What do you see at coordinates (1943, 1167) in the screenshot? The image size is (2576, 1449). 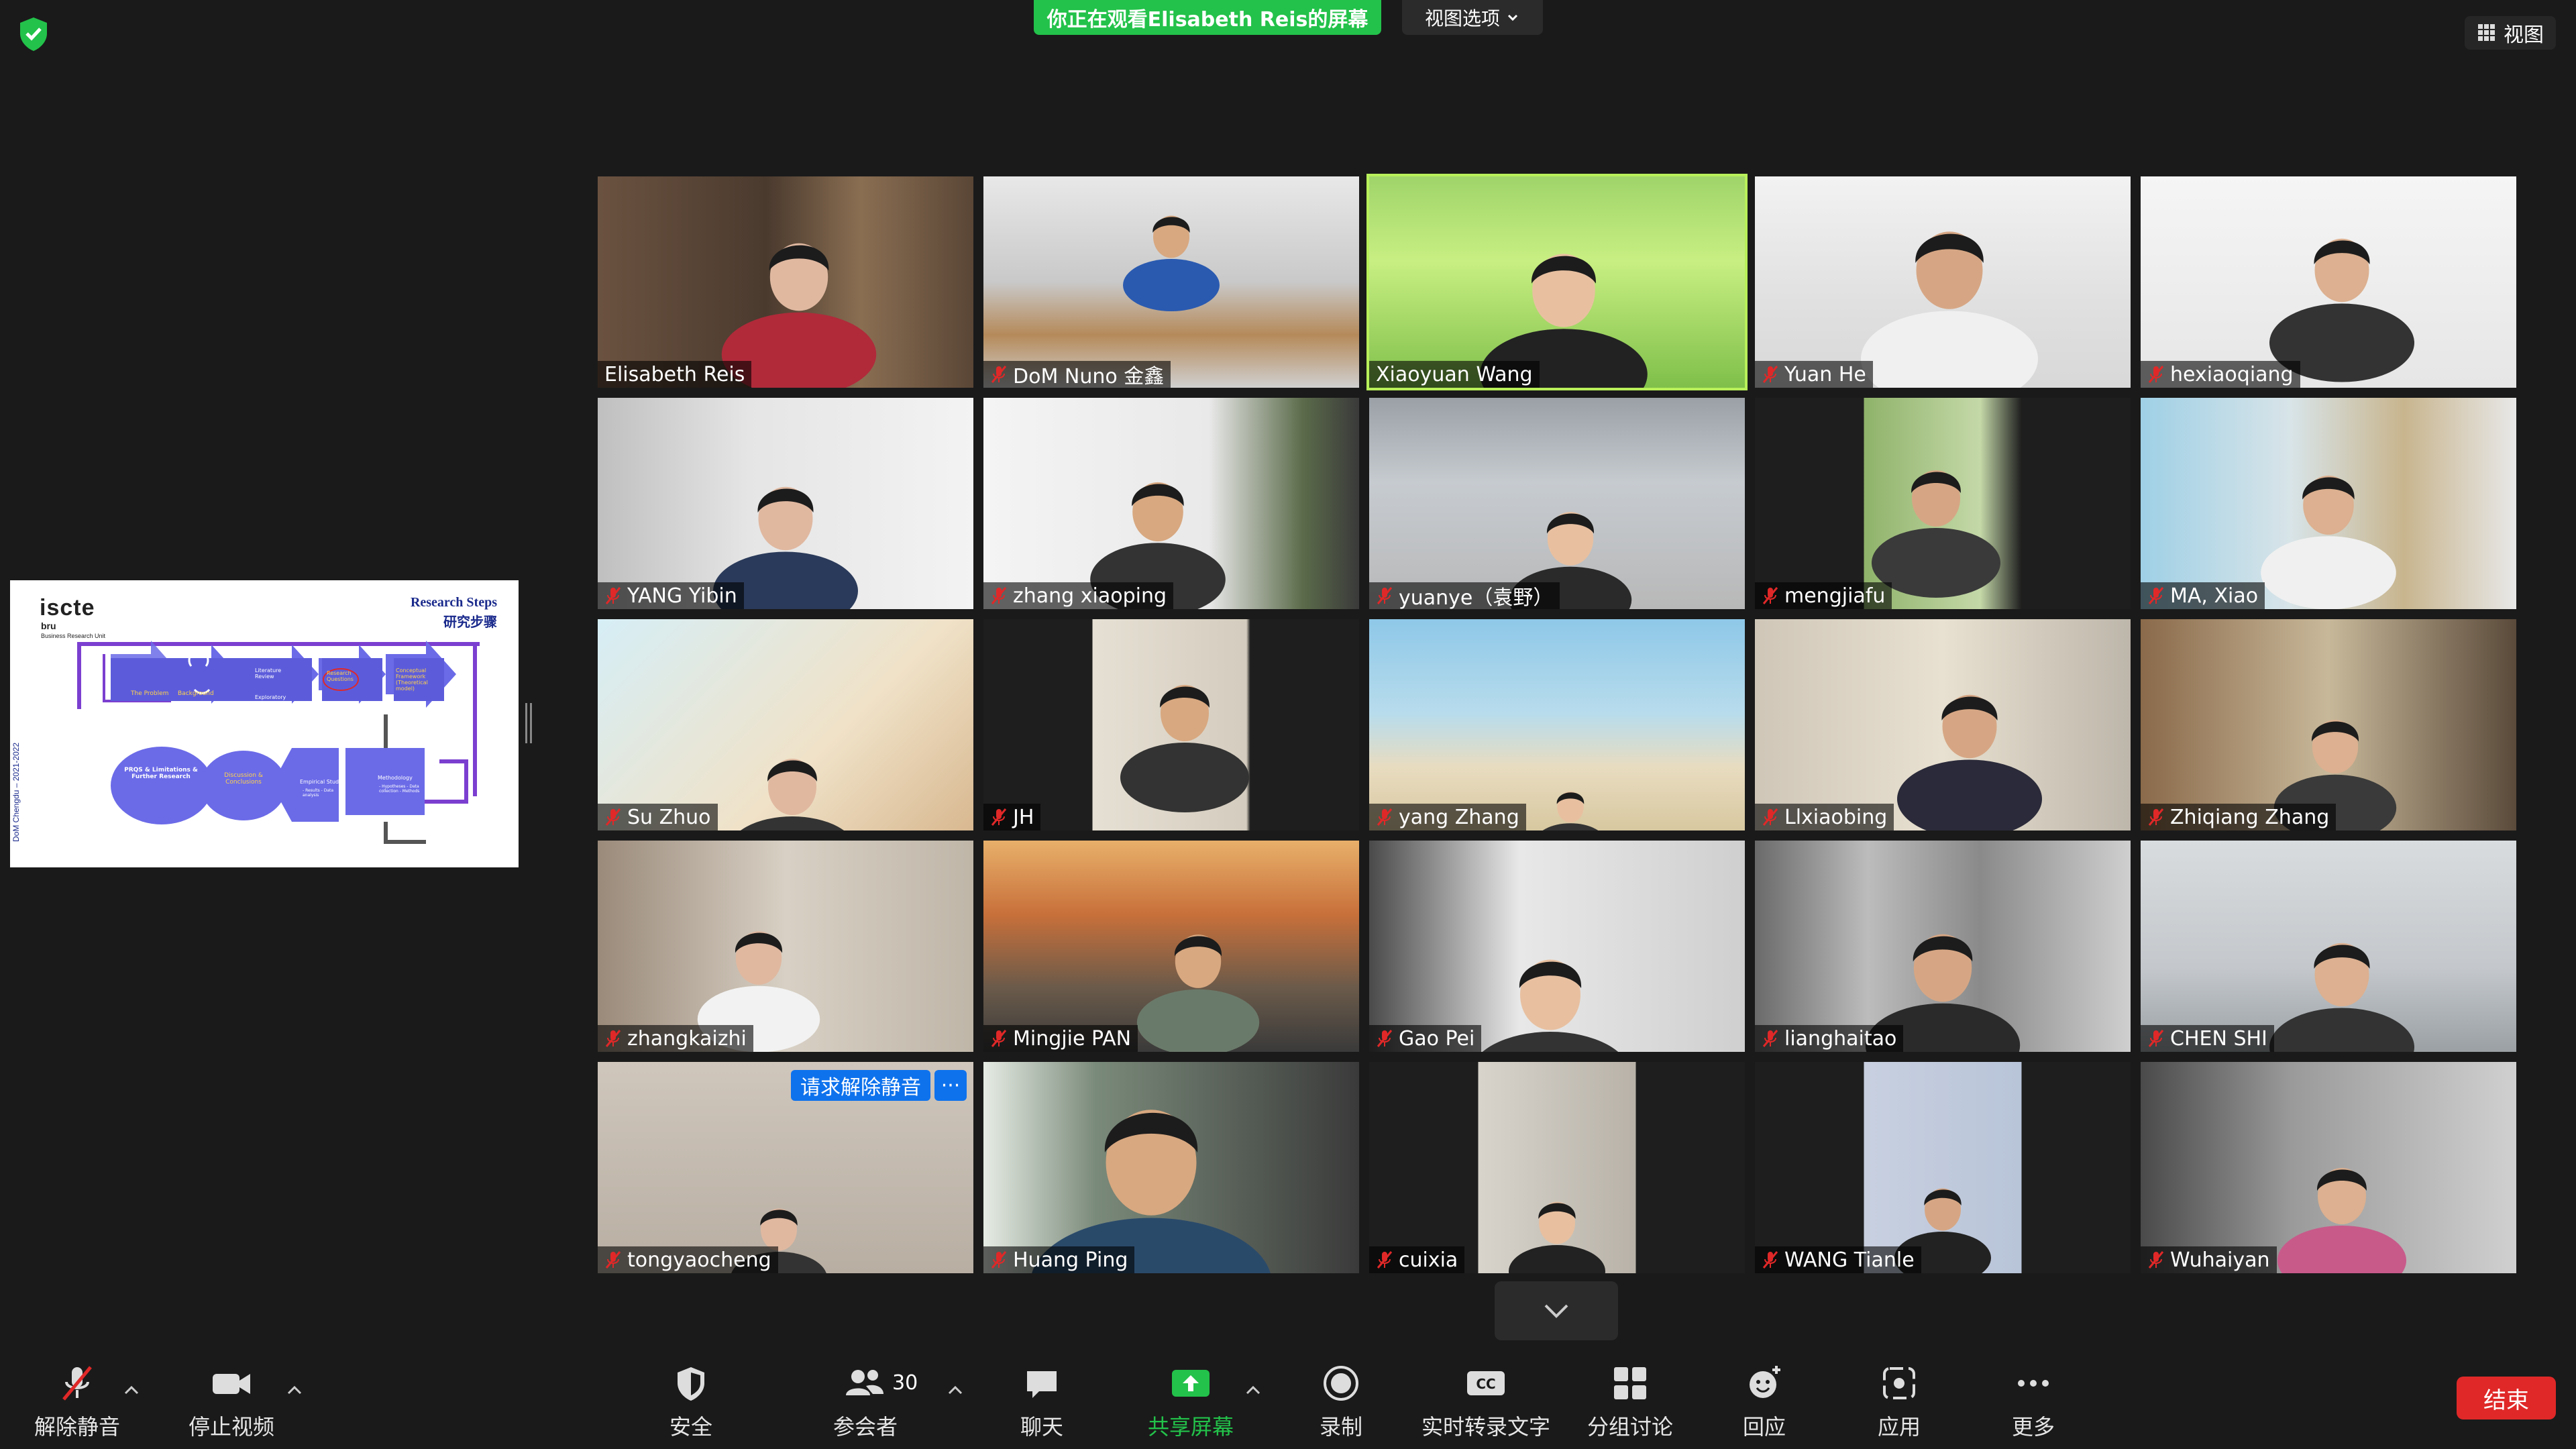 I see `video-tile: WANG Tianle` at bounding box center [1943, 1167].